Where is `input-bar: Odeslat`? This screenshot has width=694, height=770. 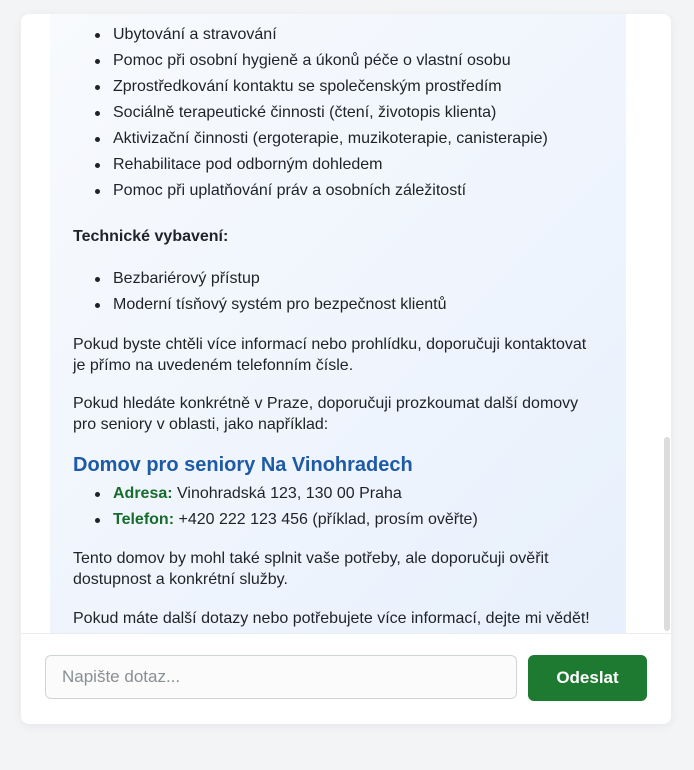 input-bar: Odeslat is located at coordinates (346, 678).